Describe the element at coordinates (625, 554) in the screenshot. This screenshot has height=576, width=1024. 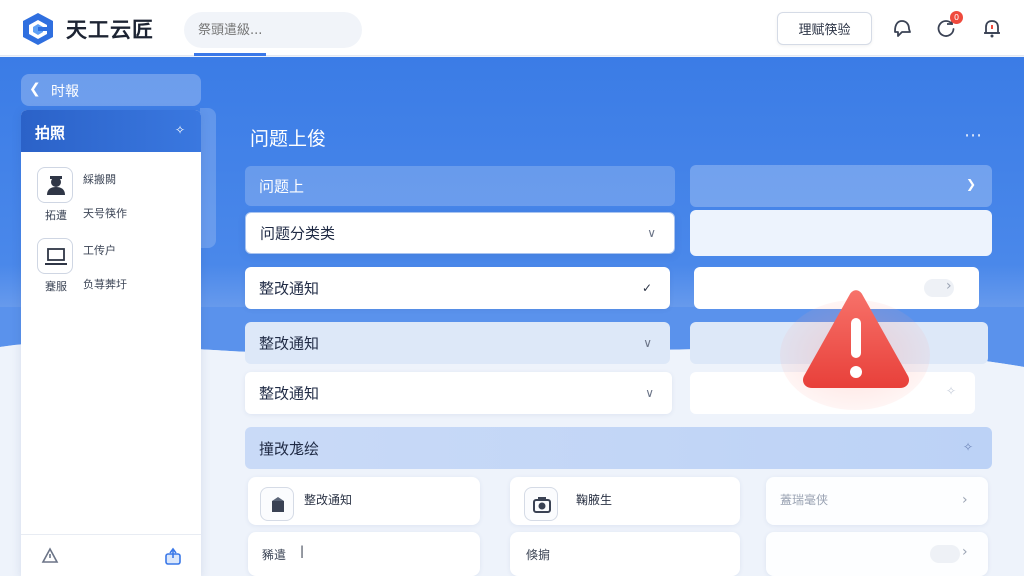
I see `card-row: 倏掮` at that location.